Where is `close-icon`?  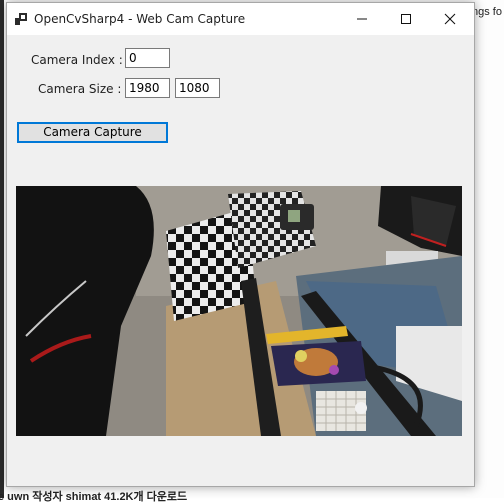
close-icon is located at coordinates (450, 19).